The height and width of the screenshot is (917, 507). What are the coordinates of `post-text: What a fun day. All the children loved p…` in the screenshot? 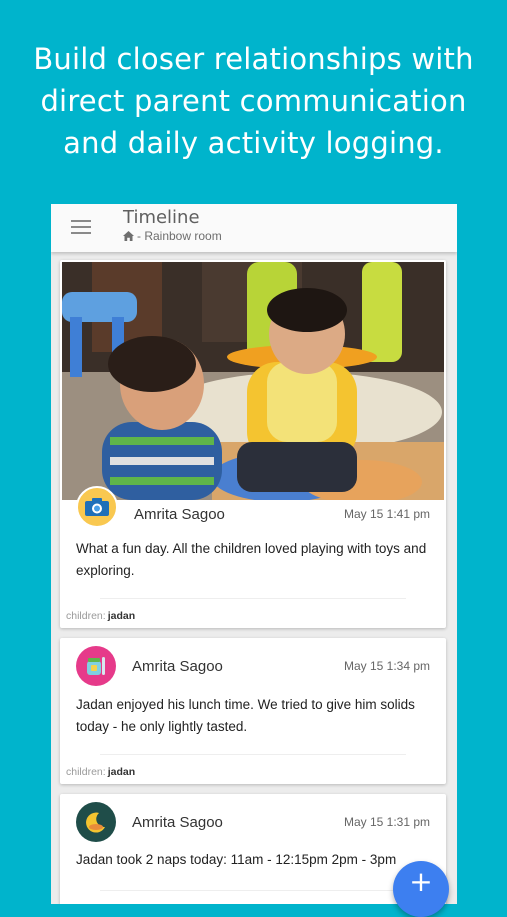 It's located at (251, 559).